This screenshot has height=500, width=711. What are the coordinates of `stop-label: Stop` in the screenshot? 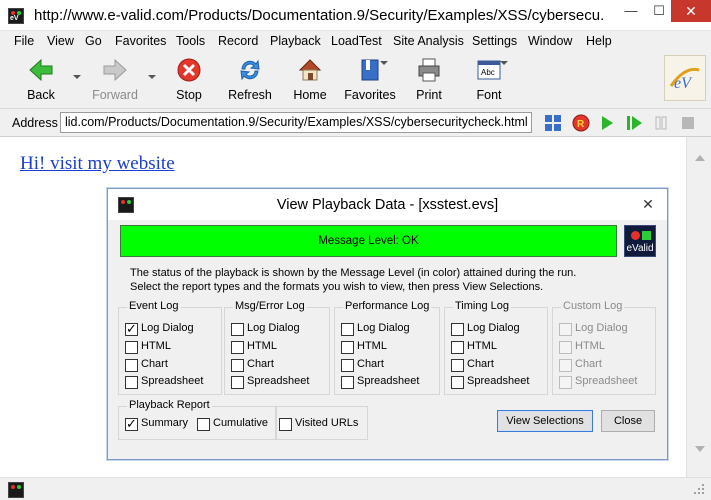 It's located at (189, 95).